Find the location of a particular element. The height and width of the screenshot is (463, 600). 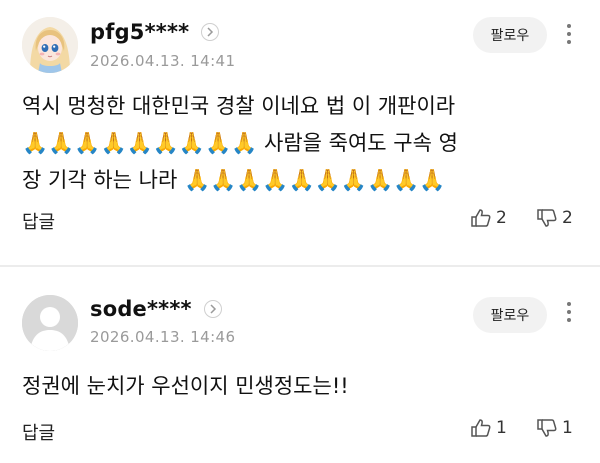

comment-text: 정권에 눈치가 우선이지 민생정도는!! is located at coordinates (300, 386).